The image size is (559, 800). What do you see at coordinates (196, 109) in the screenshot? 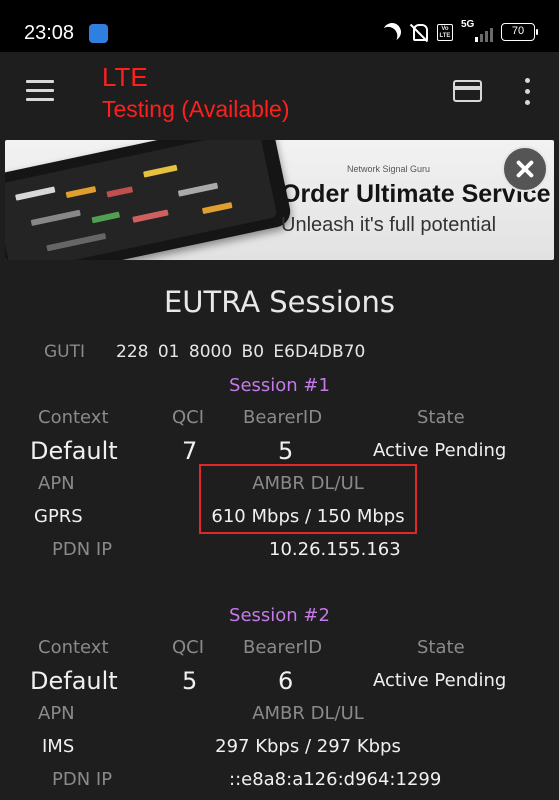
I see `toolbar-subtitle: Testing (Available)` at bounding box center [196, 109].